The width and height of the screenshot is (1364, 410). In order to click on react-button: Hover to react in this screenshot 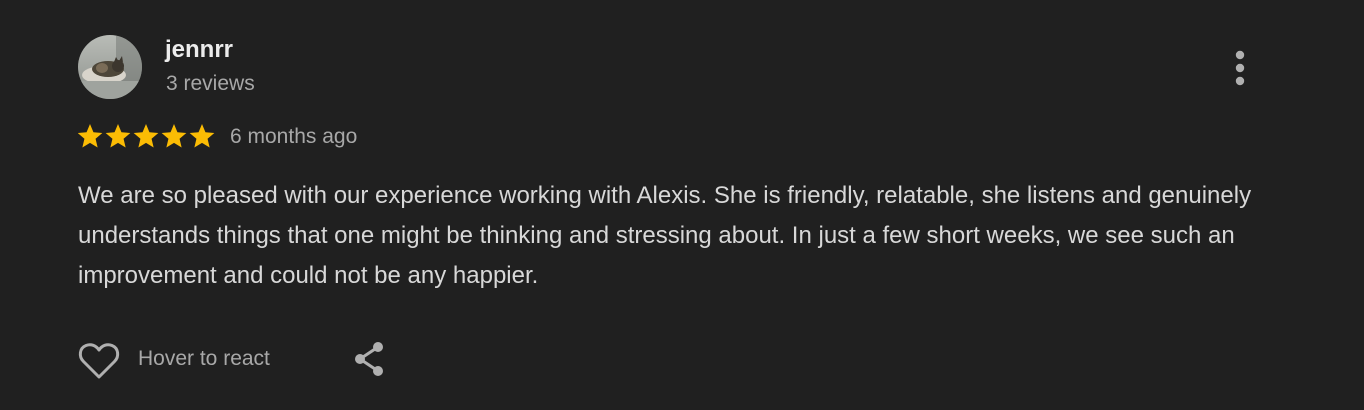, I will do `click(193, 360)`.